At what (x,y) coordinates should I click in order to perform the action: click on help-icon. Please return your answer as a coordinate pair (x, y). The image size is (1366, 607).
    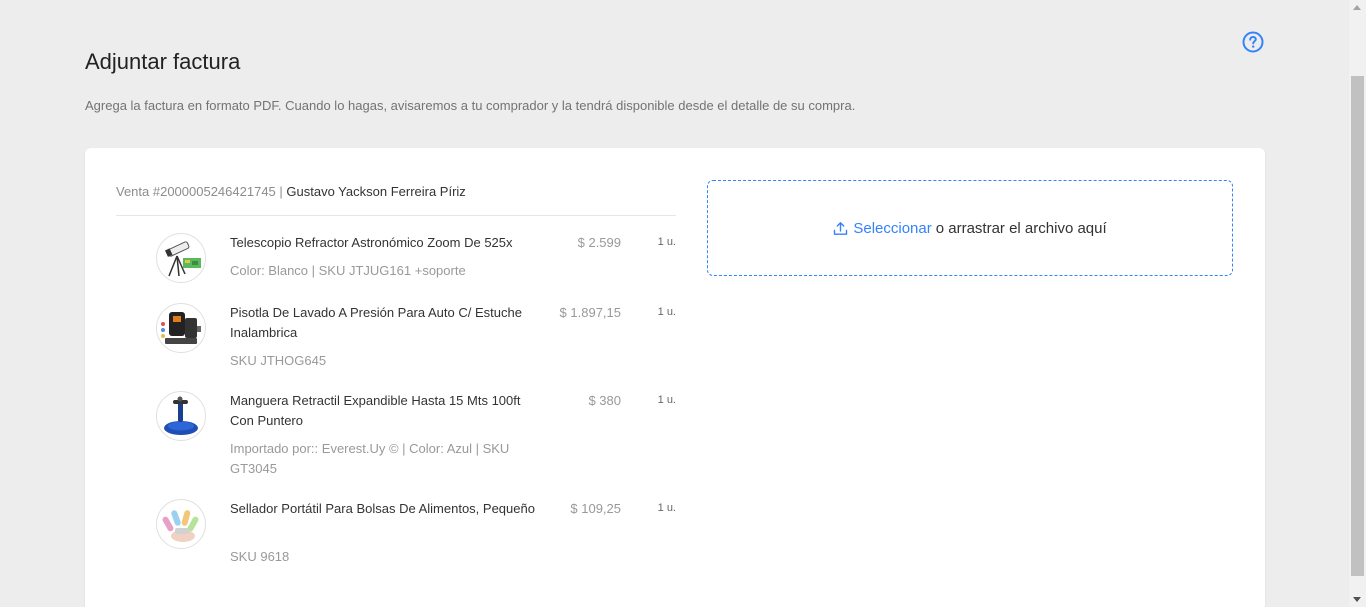
    Looking at the image, I should click on (1253, 42).